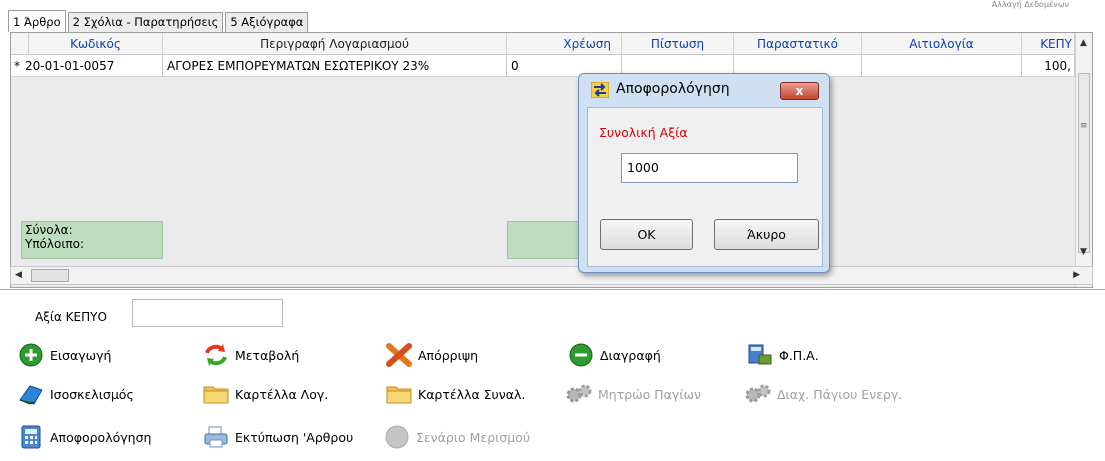  I want to click on keptyo-label: Αξία ΚΕΠΥΟ, so click(71, 317).